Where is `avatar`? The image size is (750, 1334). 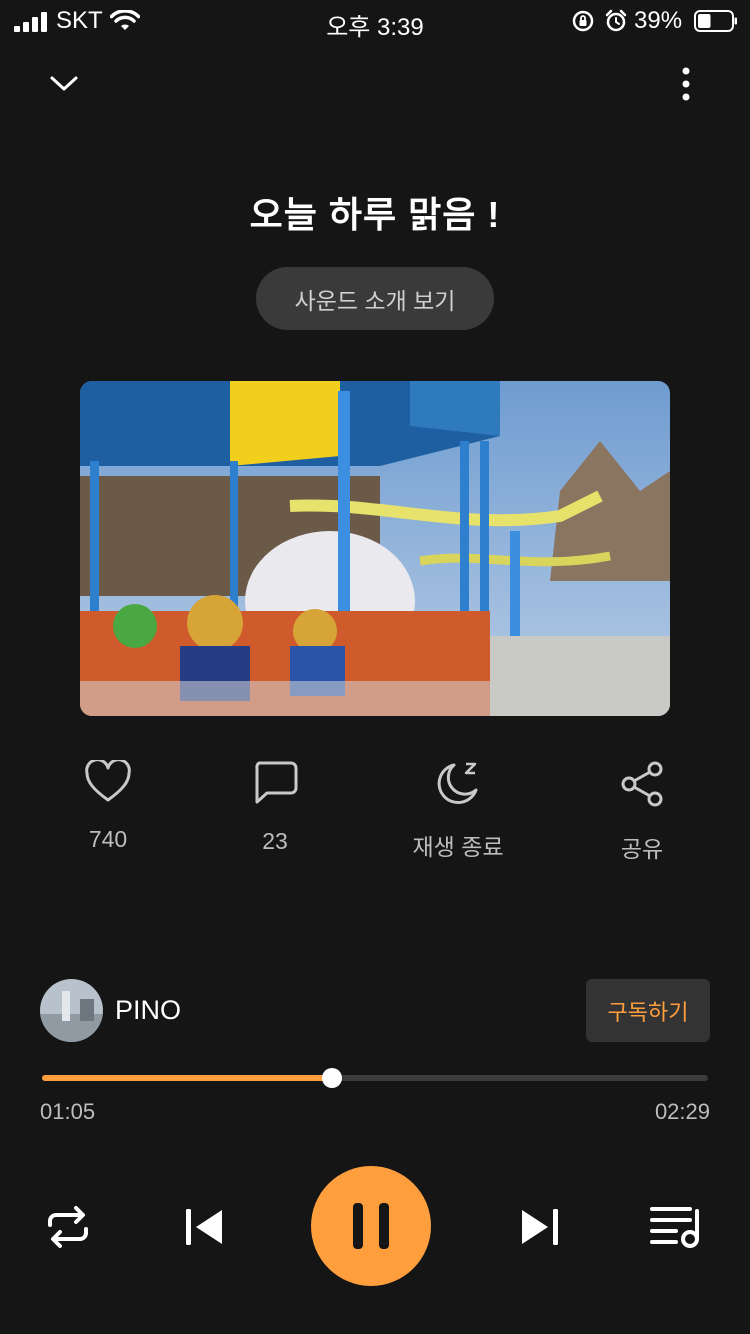
avatar is located at coordinates (71, 1010).